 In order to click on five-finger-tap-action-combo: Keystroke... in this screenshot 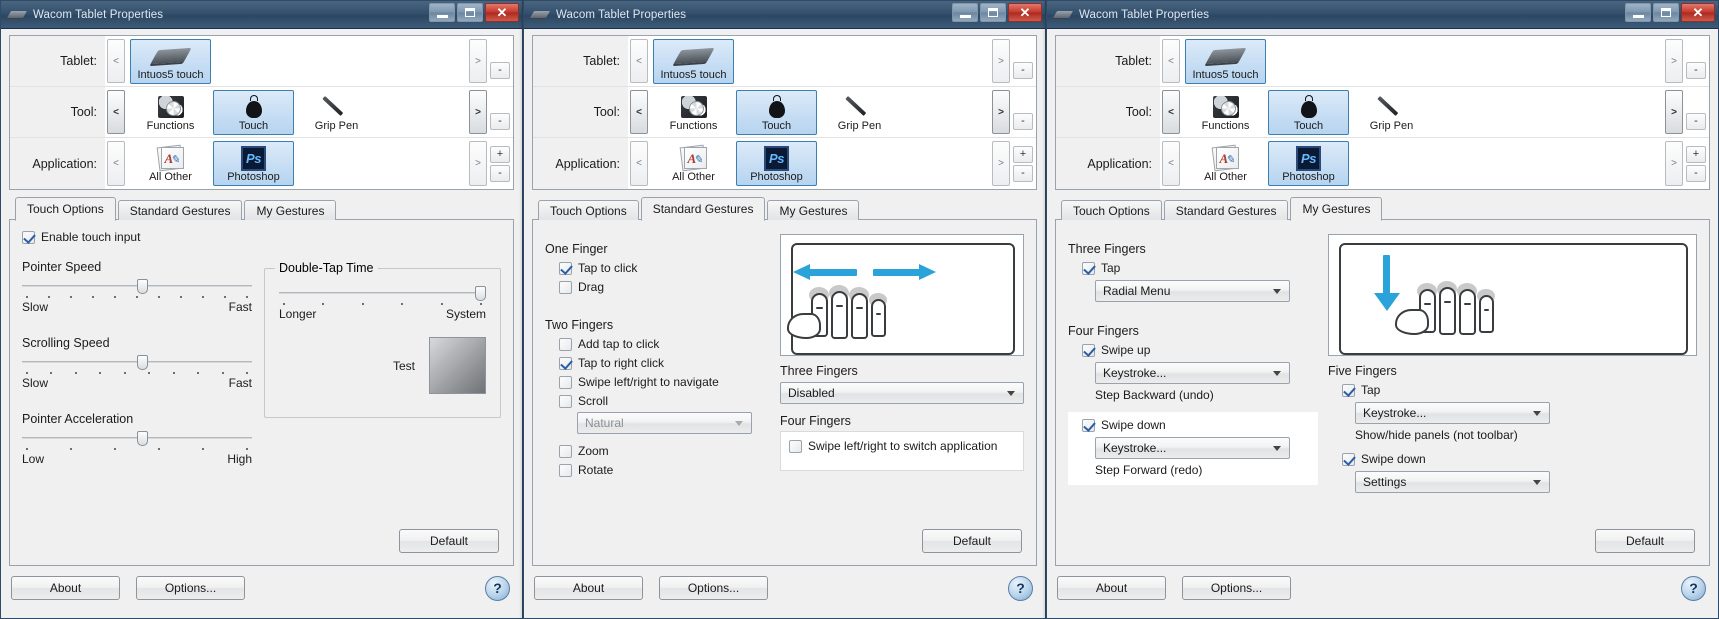, I will do `click(1452, 413)`.